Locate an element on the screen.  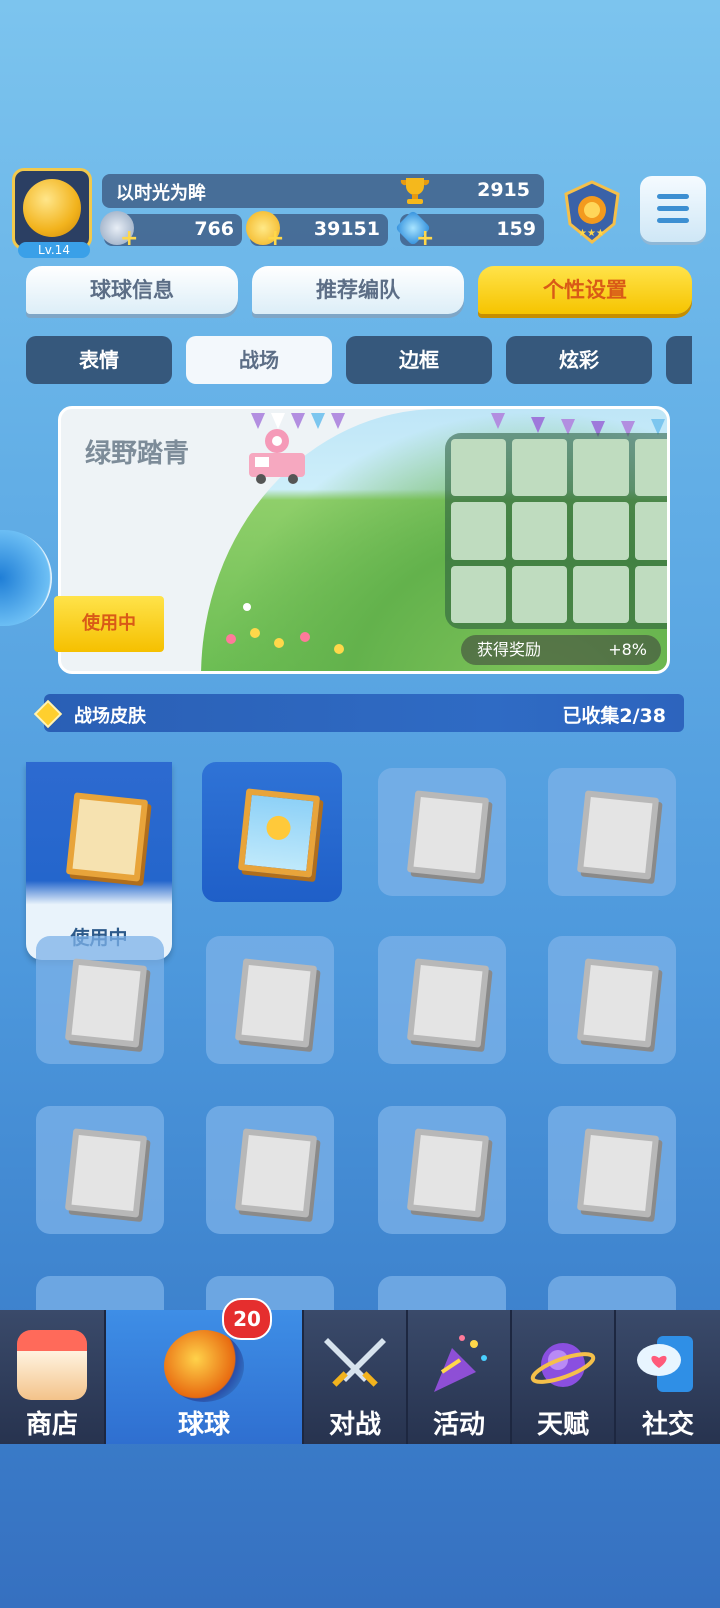
add-gems-icon: + is located at coordinates (425, 239).